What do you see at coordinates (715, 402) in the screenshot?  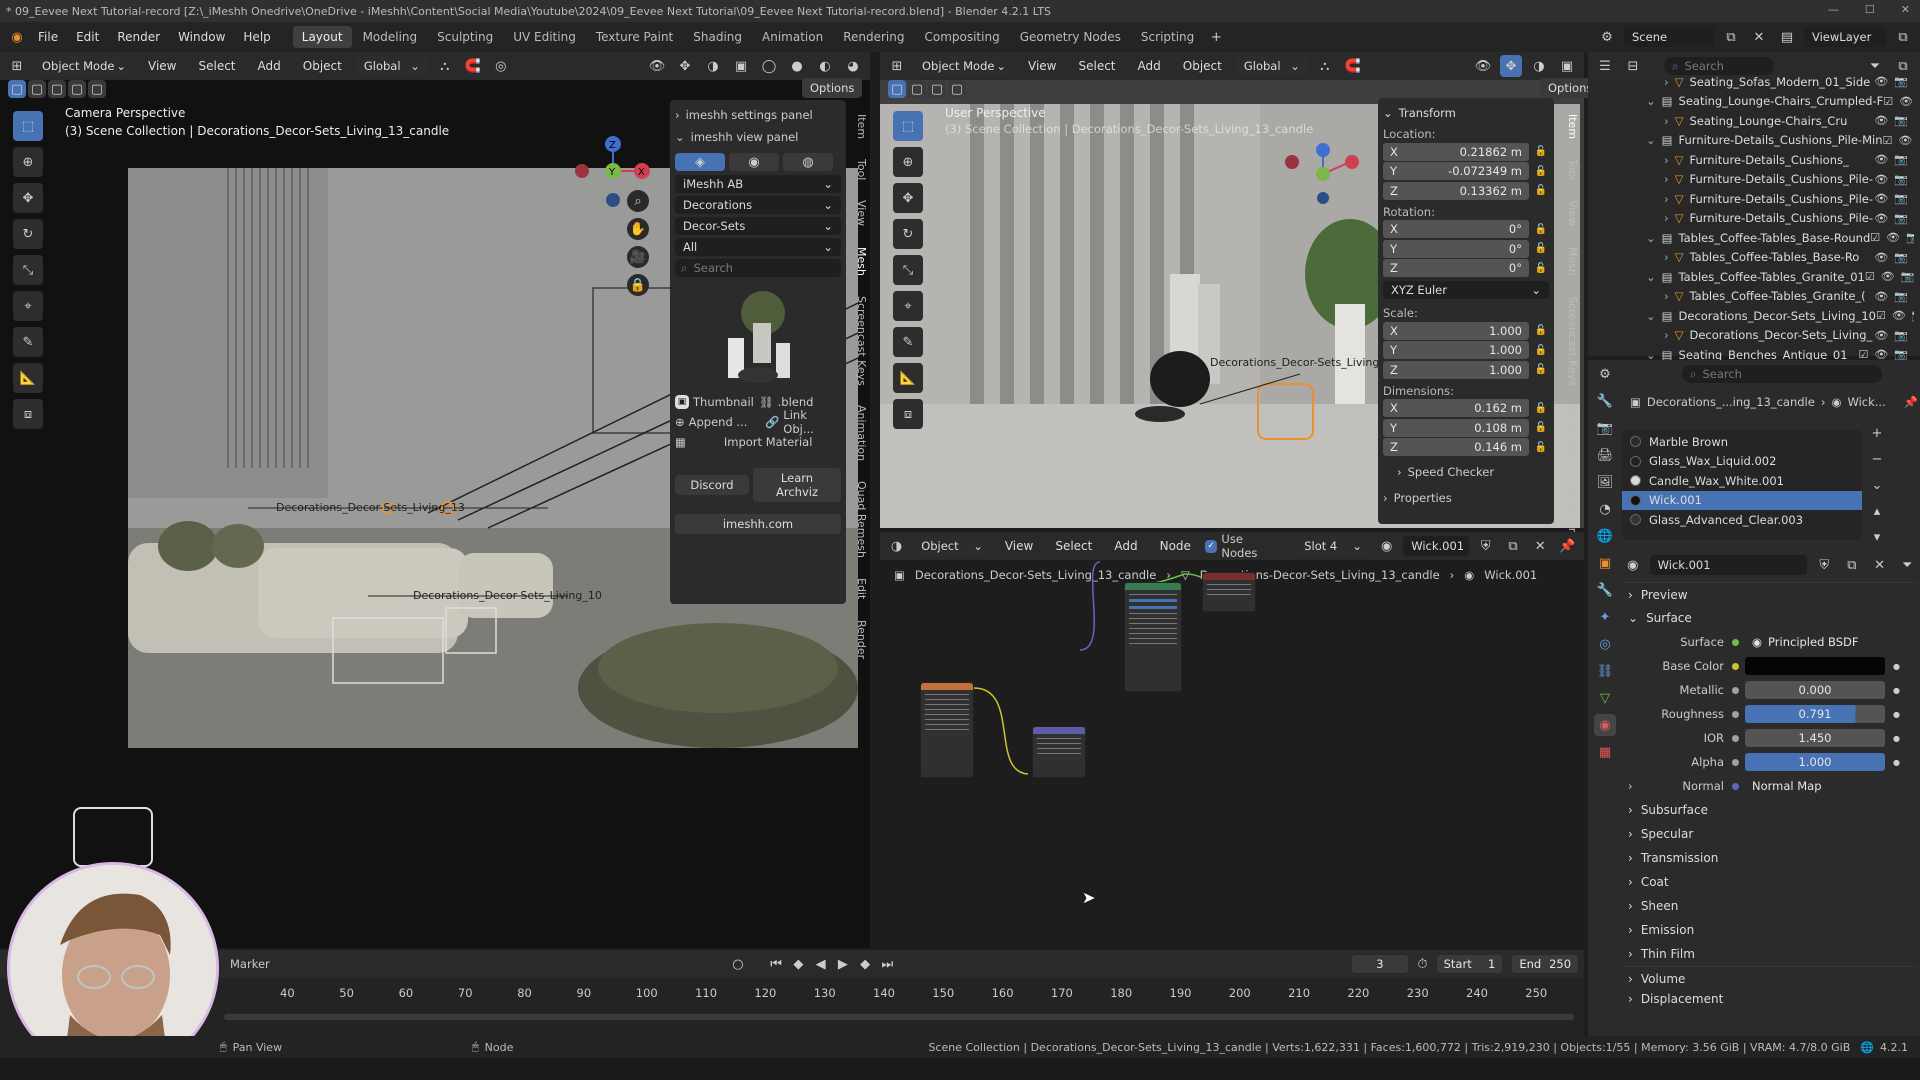 I see `thumbnail-toggle: ▣ Thumbnail` at bounding box center [715, 402].